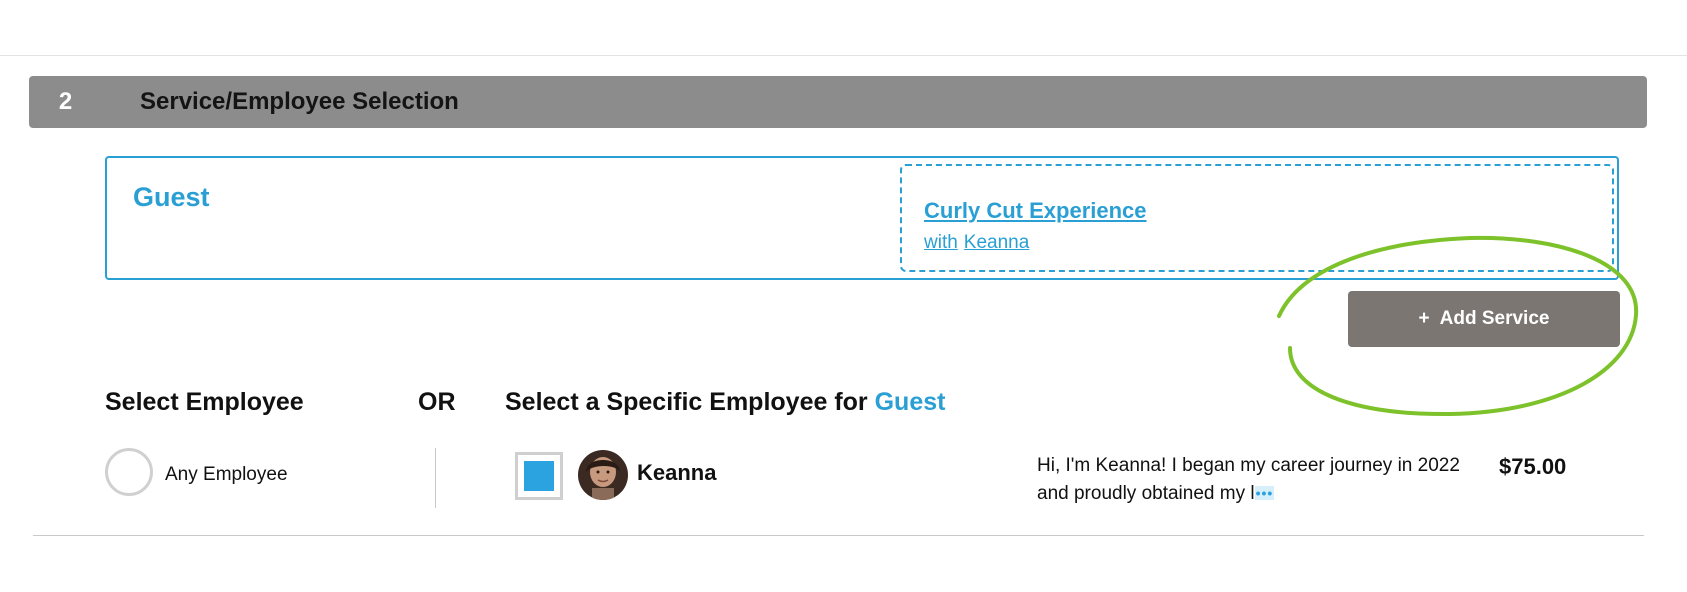  What do you see at coordinates (437, 402) in the screenshot?
I see `or-label: OR` at bounding box center [437, 402].